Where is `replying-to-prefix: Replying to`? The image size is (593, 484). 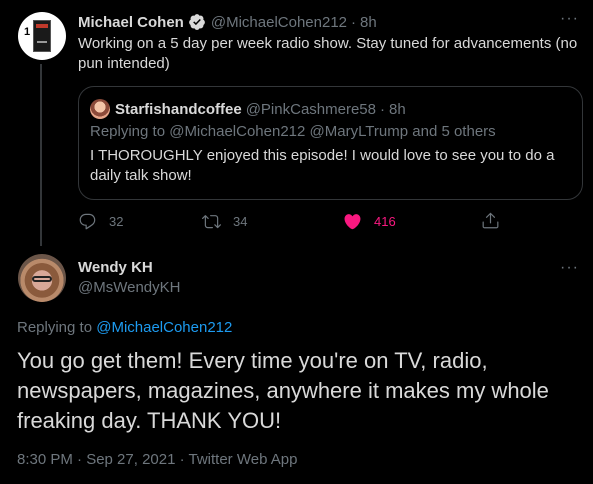 replying-to-prefix: Replying to is located at coordinates (57, 327).